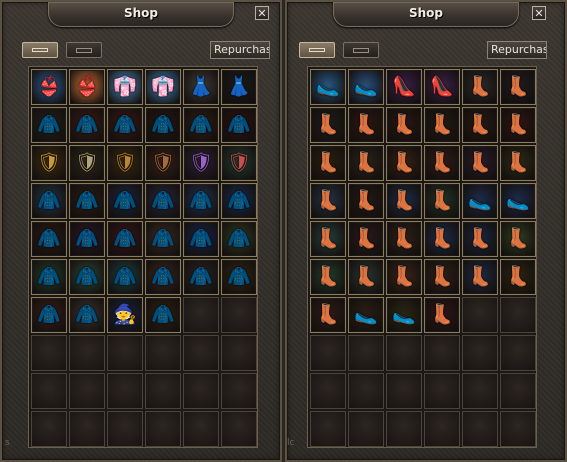  Describe the element at coordinates (49, 87) in the screenshot. I see `item-slot: 👙` at that location.